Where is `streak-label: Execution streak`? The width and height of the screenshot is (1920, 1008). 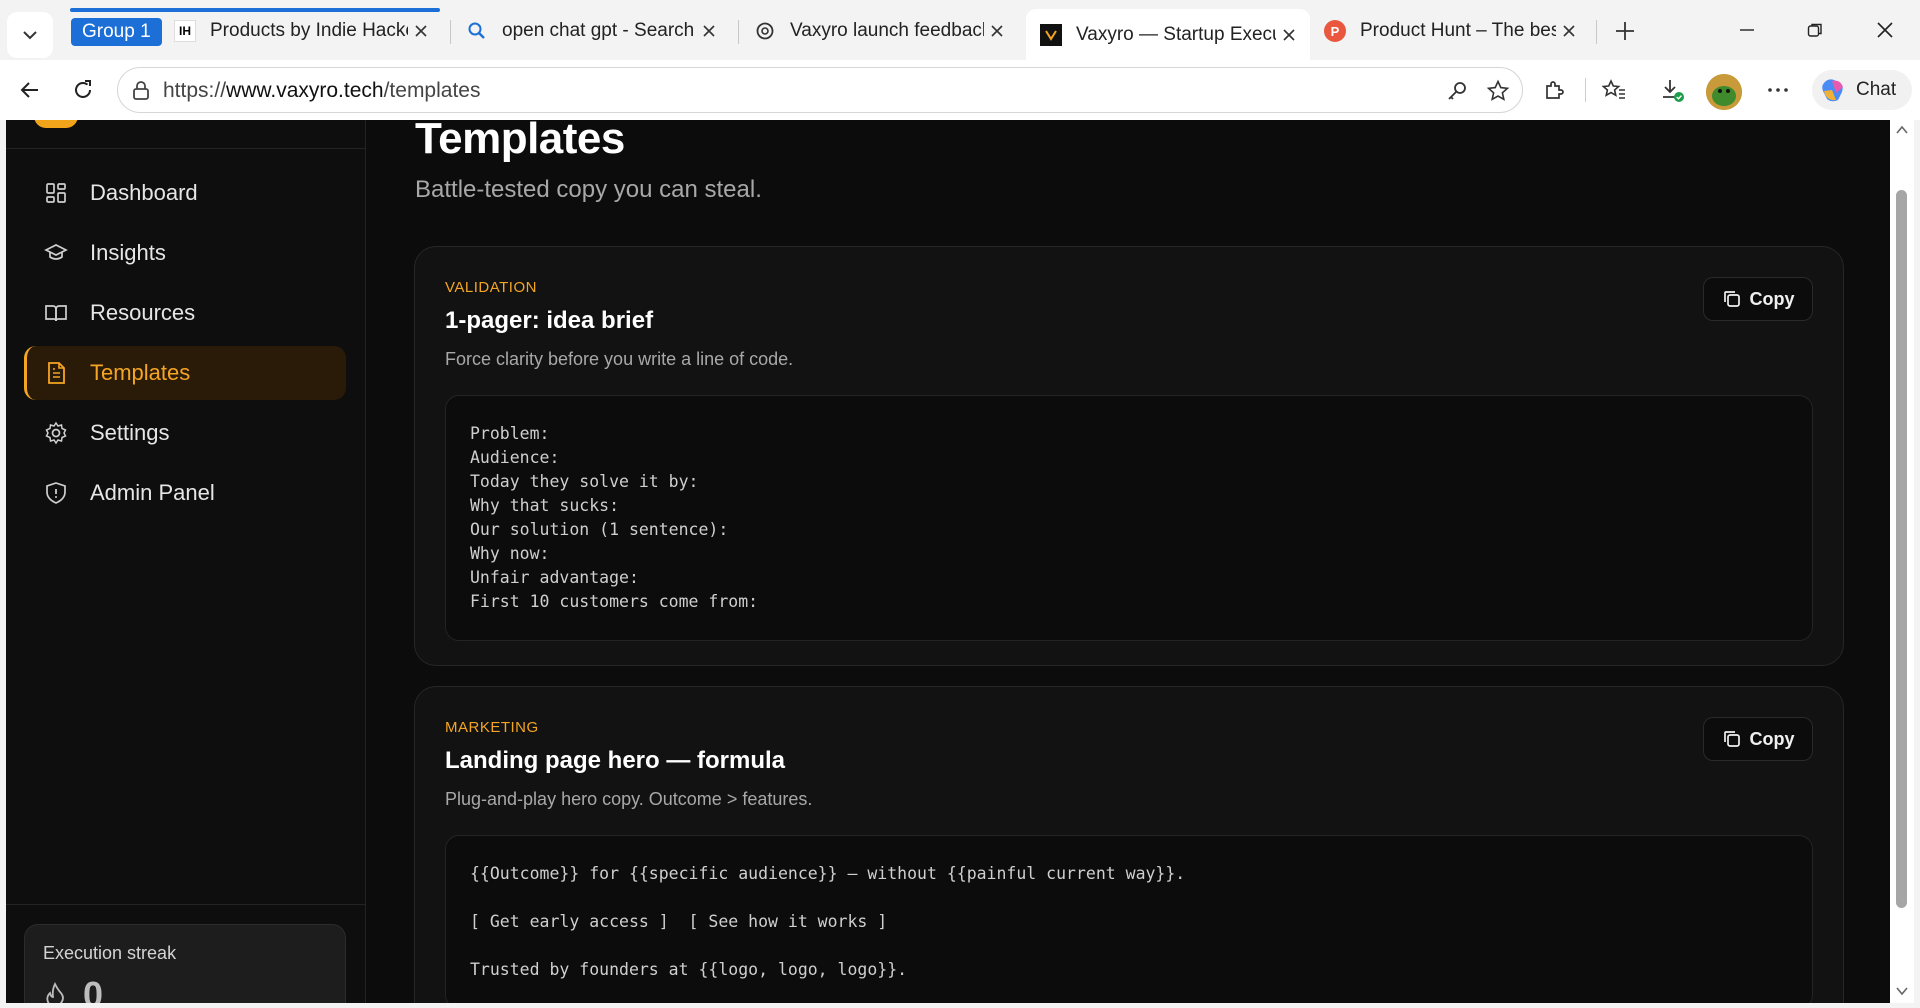
streak-label: Execution streak is located at coordinates (110, 953).